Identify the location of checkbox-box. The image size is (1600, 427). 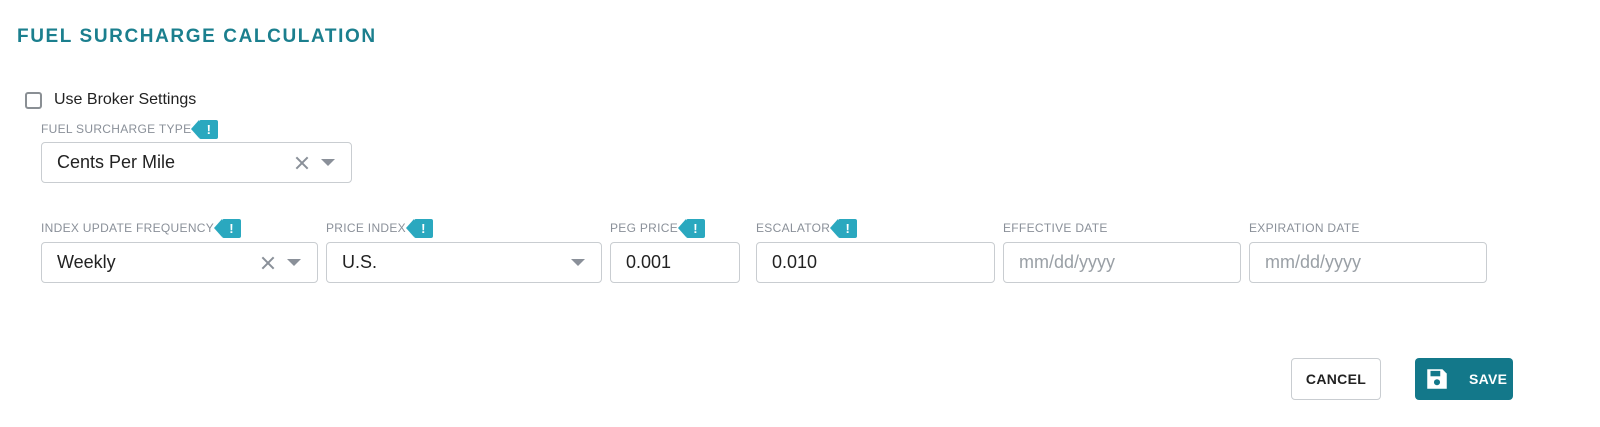
(33, 100).